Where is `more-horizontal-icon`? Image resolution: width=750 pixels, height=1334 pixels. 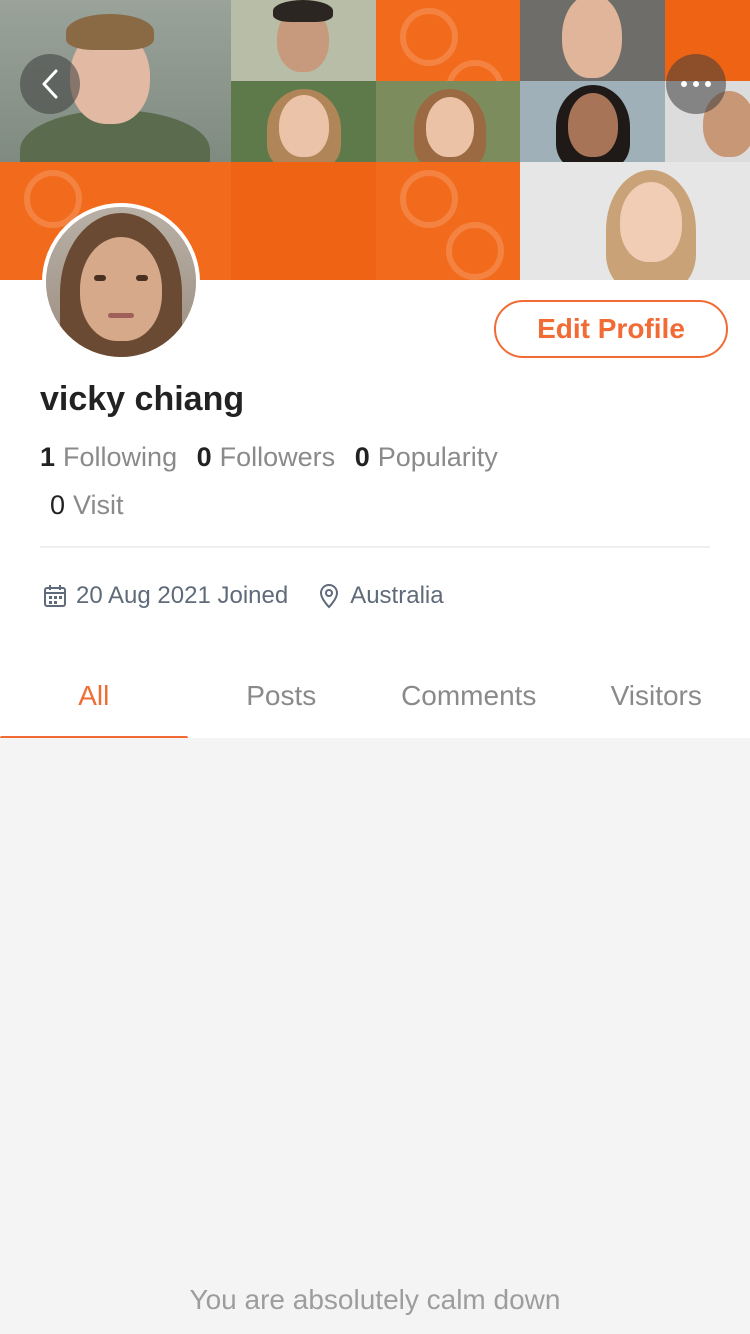 more-horizontal-icon is located at coordinates (696, 84).